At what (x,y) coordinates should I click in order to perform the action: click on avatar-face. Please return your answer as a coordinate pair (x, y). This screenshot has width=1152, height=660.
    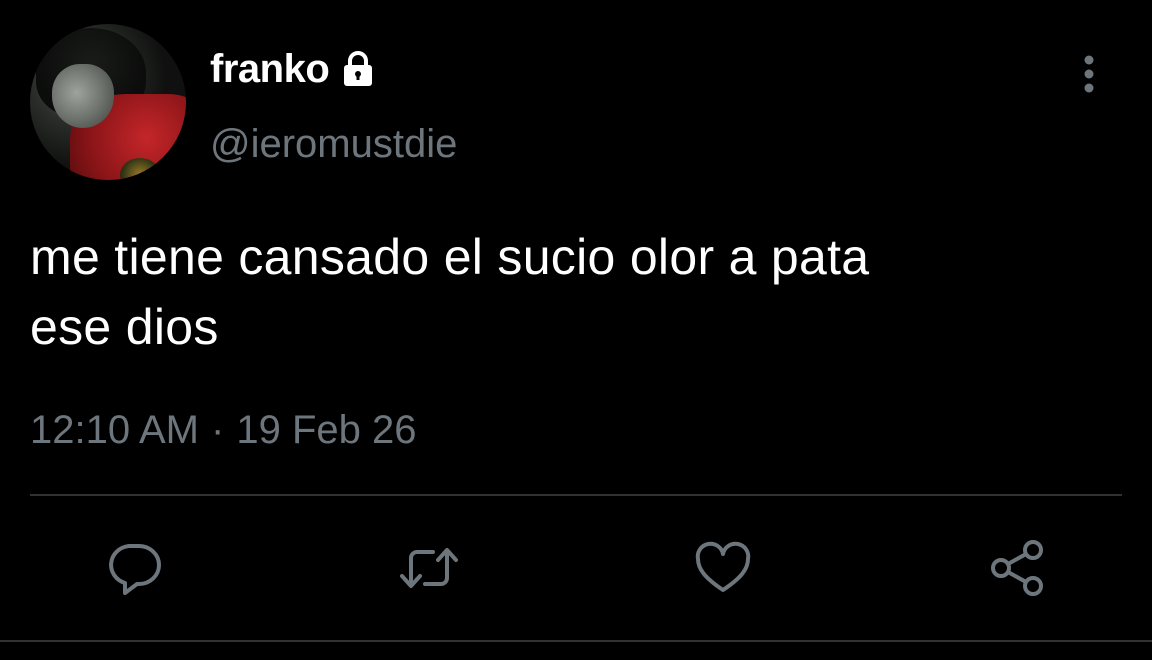
    Looking at the image, I should click on (83, 96).